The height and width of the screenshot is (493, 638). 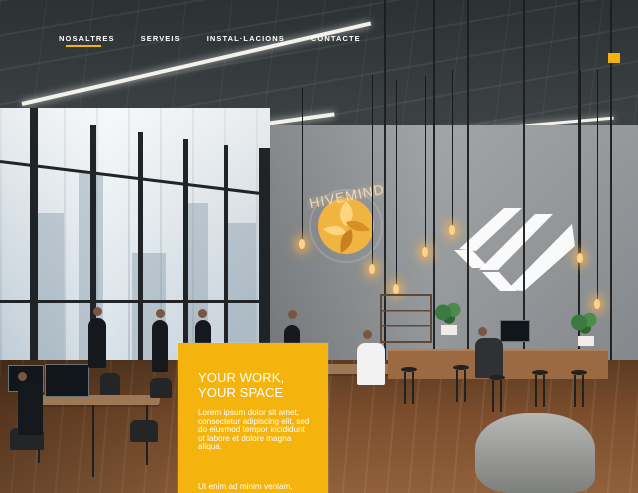 What do you see at coordinates (87, 39) in the screenshot?
I see `nav-link-nosaltres: NOSALTRES` at bounding box center [87, 39].